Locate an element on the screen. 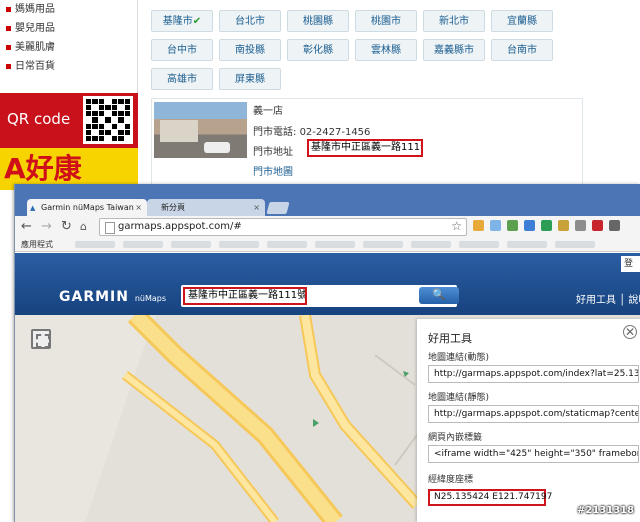 This screenshot has height=522, width=640. reload-icon: ↻ is located at coordinates (66, 227).